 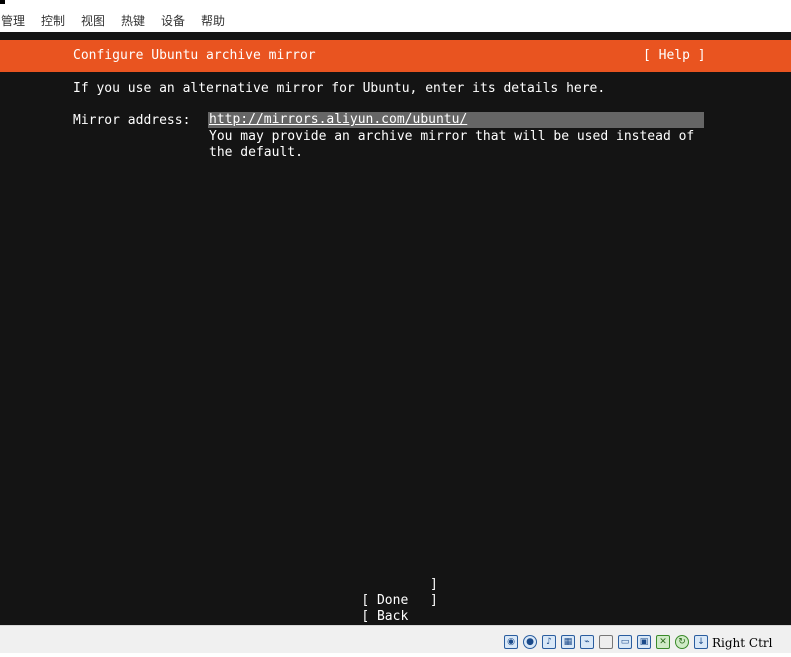 What do you see at coordinates (385, 616) in the screenshot?
I see `back-button-label: [ Back` at bounding box center [385, 616].